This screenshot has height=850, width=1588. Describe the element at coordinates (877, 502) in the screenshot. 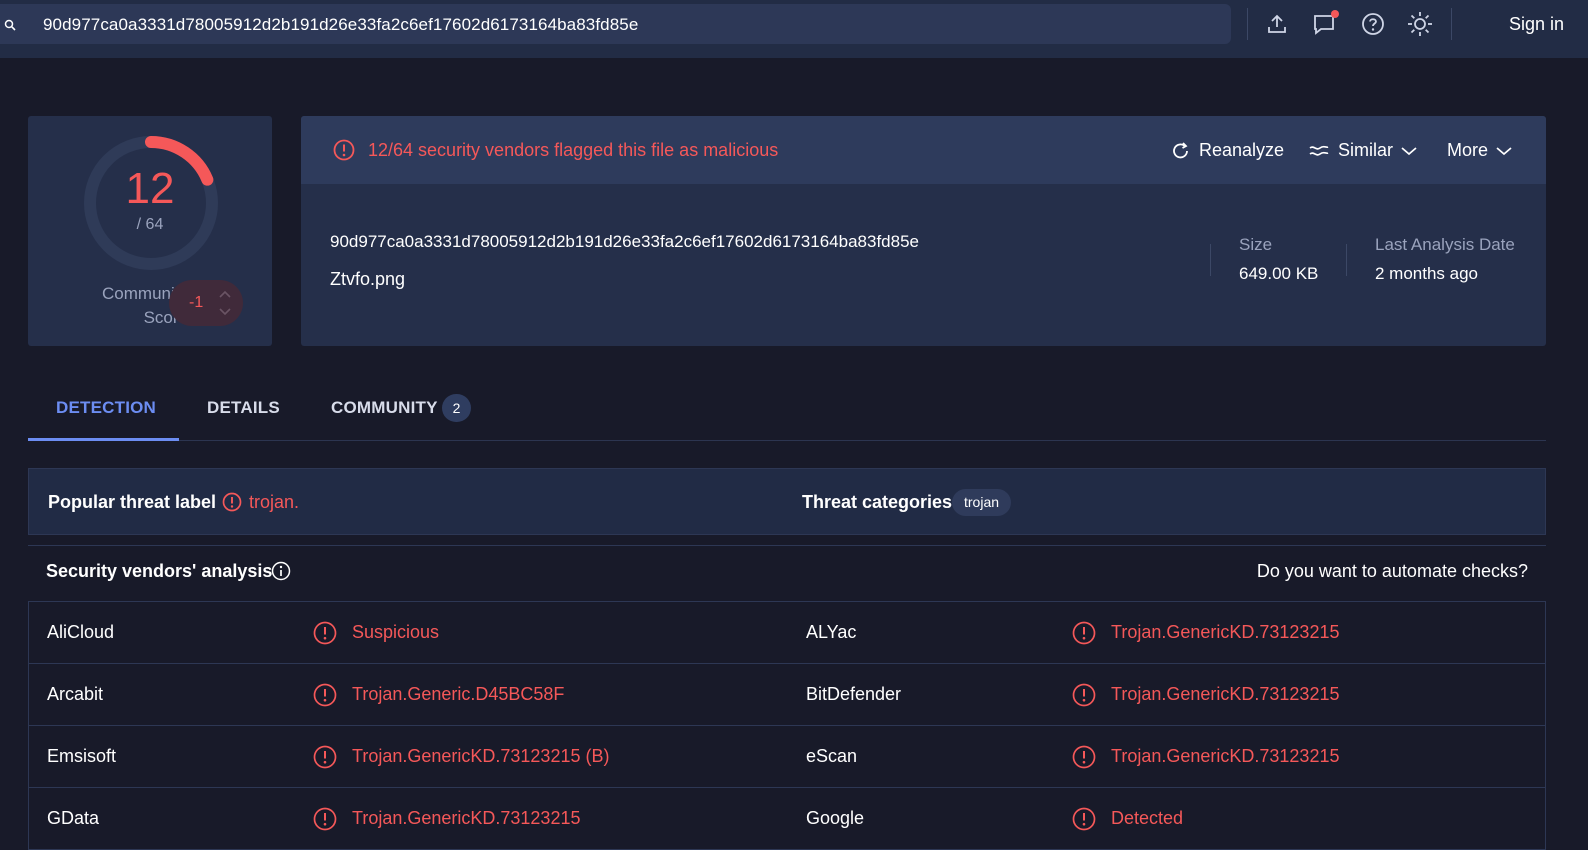

I see `threat-categories-title: Threat categories` at that location.